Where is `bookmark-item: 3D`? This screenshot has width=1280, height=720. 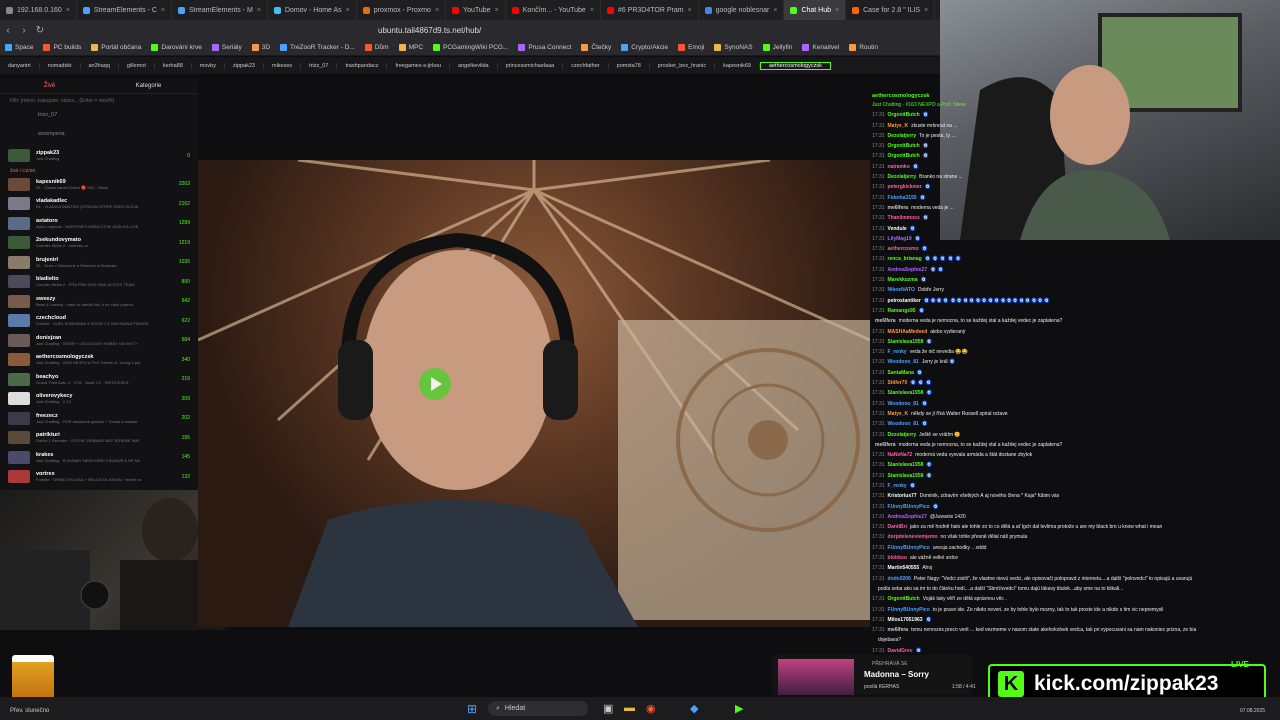 bookmark-item: 3D is located at coordinates (261, 47).